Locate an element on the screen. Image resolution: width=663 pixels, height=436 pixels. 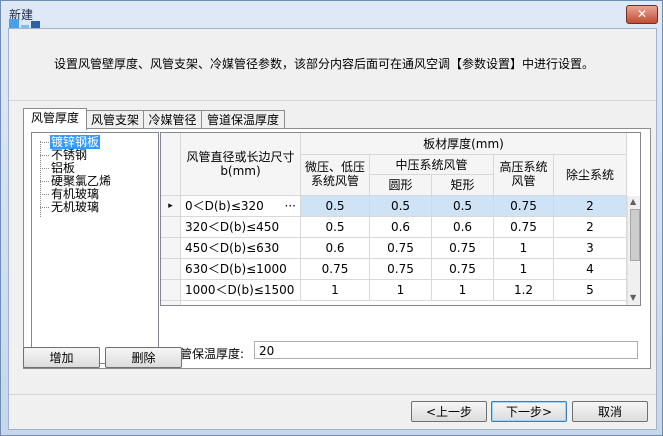
table-cell: 1.2 is located at coordinates (524, 290).